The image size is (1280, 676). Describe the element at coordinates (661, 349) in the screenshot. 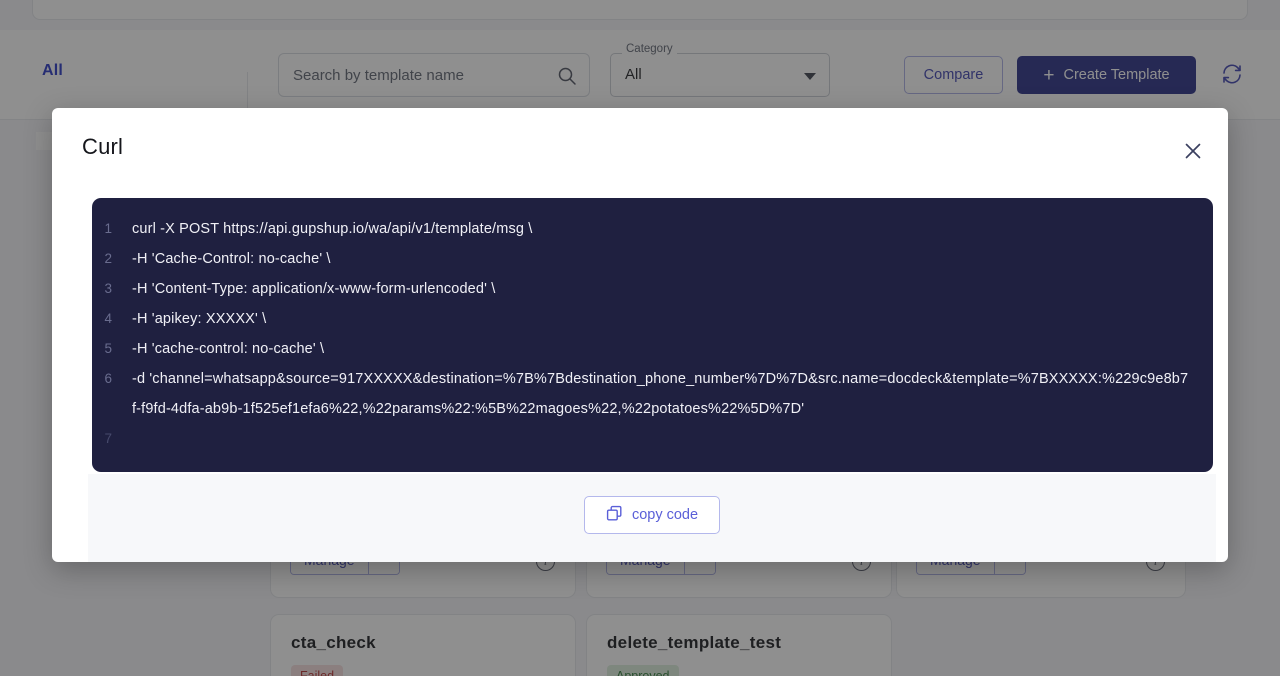

I see `code-text: -H 'cache-control: no-cache' \` at that location.